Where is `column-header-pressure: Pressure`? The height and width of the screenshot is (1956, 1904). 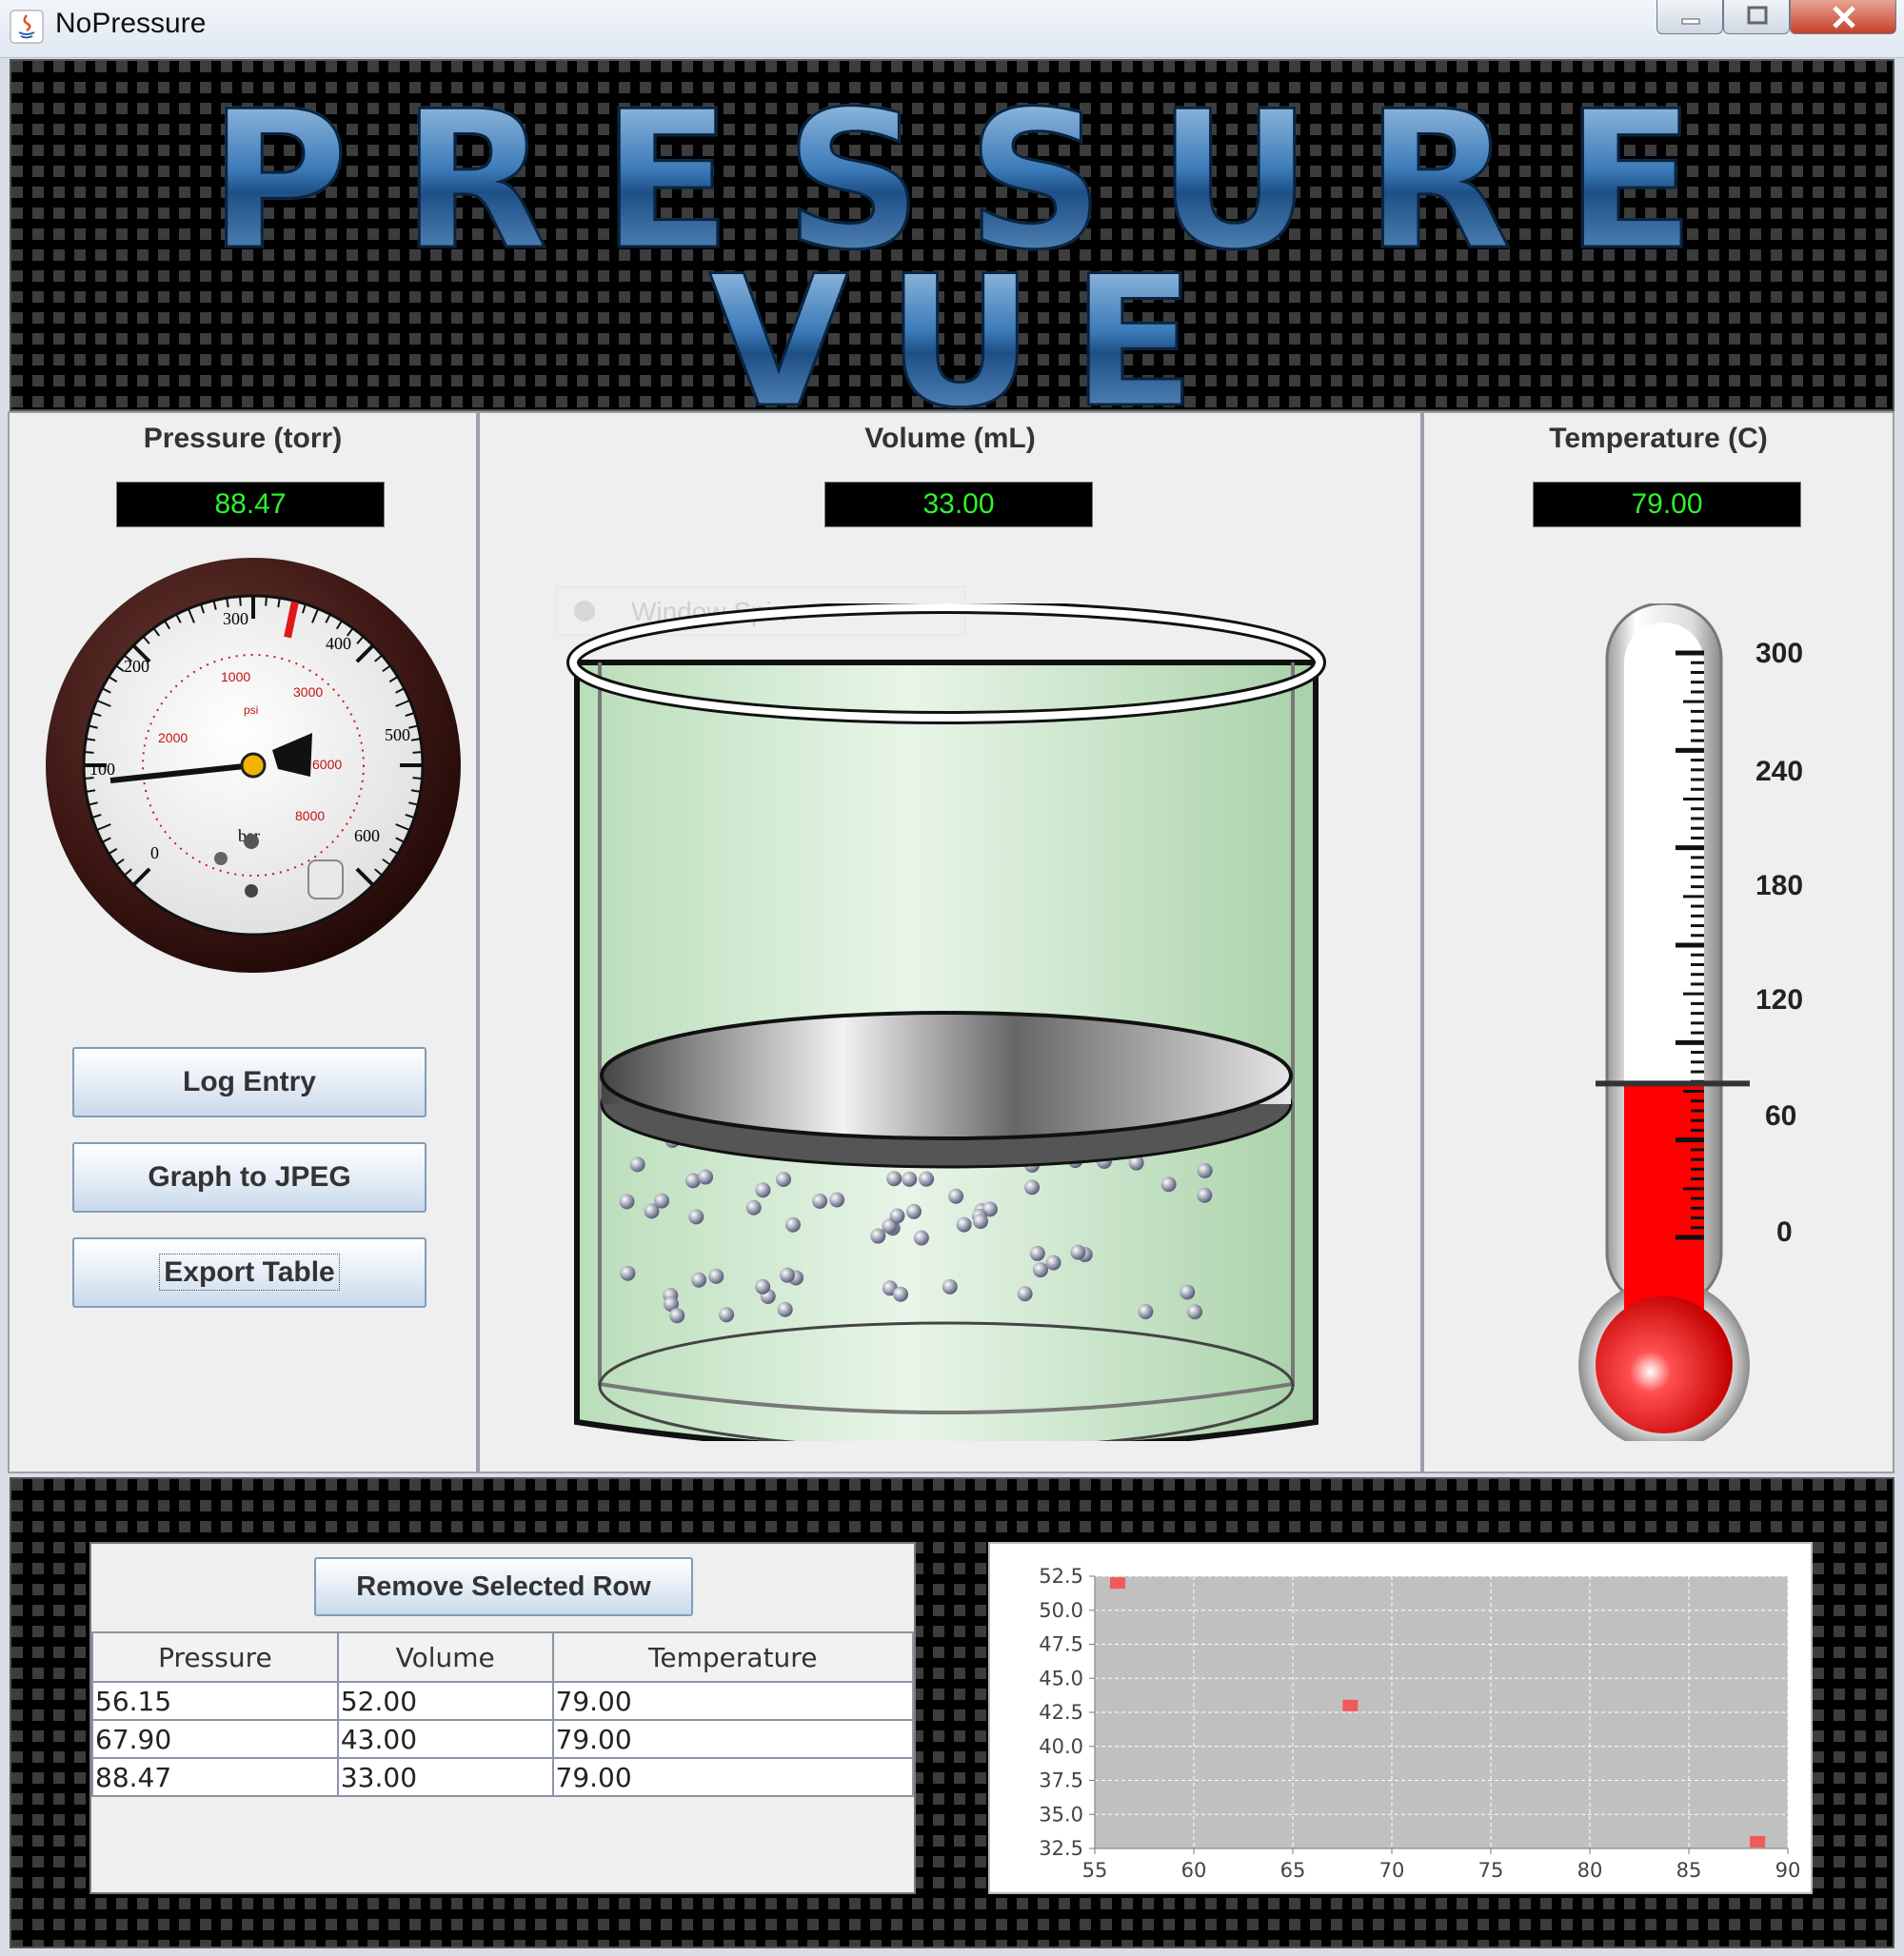
column-header-pressure: Pressure is located at coordinates (215, 1657).